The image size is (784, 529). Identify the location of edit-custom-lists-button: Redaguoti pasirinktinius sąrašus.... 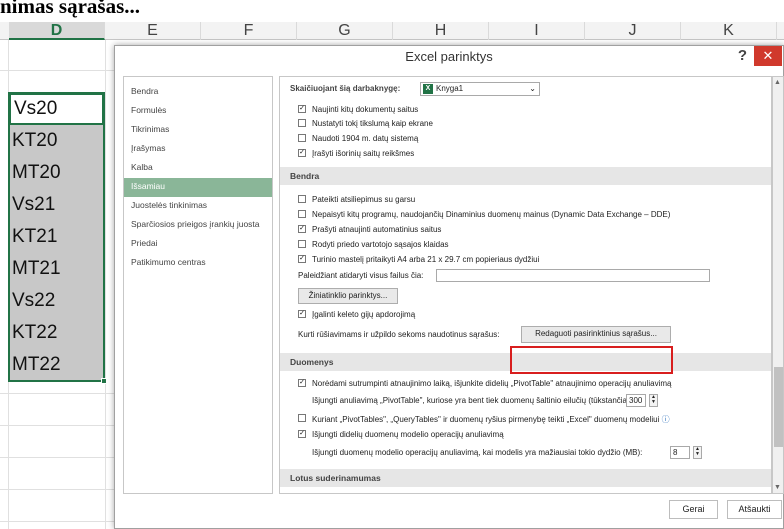
(596, 334).